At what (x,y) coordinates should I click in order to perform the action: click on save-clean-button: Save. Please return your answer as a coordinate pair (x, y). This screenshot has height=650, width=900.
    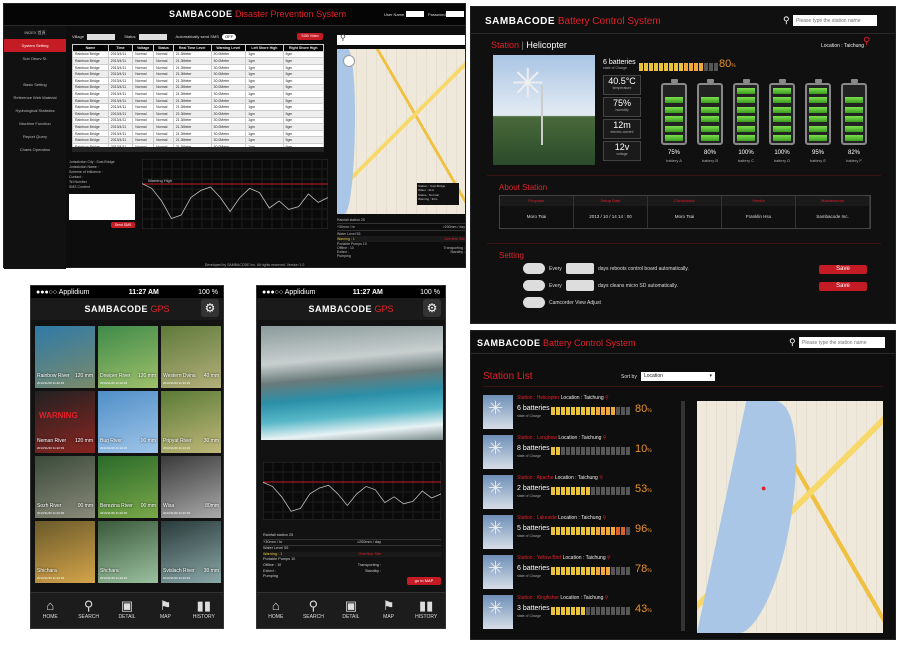
    Looking at the image, I should click on (843, 286).